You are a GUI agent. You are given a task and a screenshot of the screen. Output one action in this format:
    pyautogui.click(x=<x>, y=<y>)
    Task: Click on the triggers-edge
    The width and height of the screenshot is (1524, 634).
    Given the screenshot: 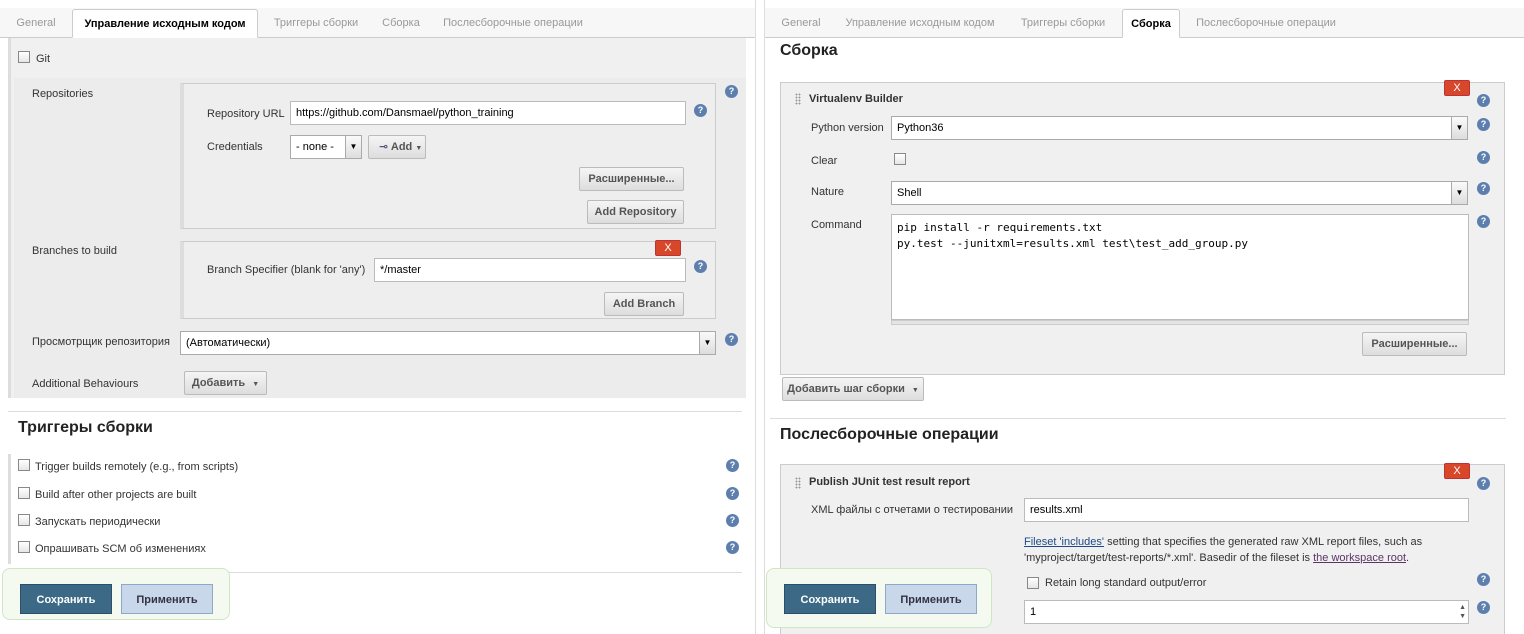 What is the action you would take?
    pyautogui.click(x=9, y=509)
    